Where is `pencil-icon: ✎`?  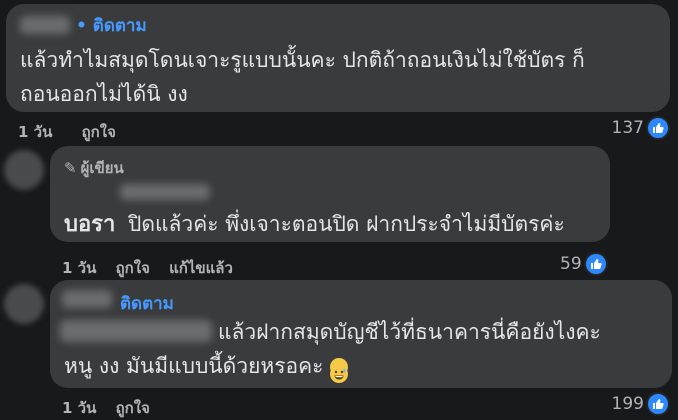 pencil-icon: ✎ is located at coordinates (70, 168).